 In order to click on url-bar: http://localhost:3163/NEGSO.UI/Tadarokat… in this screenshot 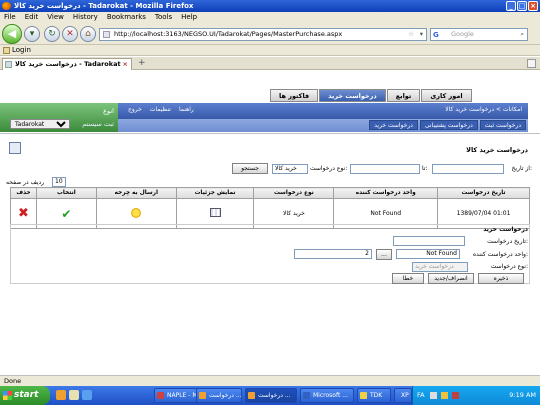, I will do `click(263, 34)`.